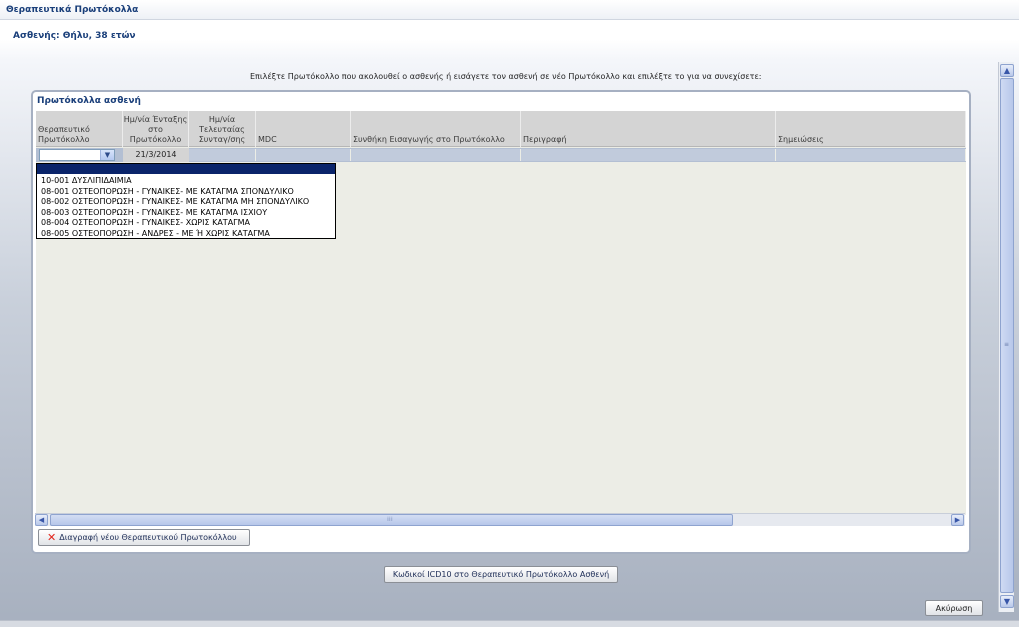  Describe the element at coordinates (74, 36) in the screenshot. I see `patient-info: Ασθενής: Θήλυ, 38 ετών` at that location.